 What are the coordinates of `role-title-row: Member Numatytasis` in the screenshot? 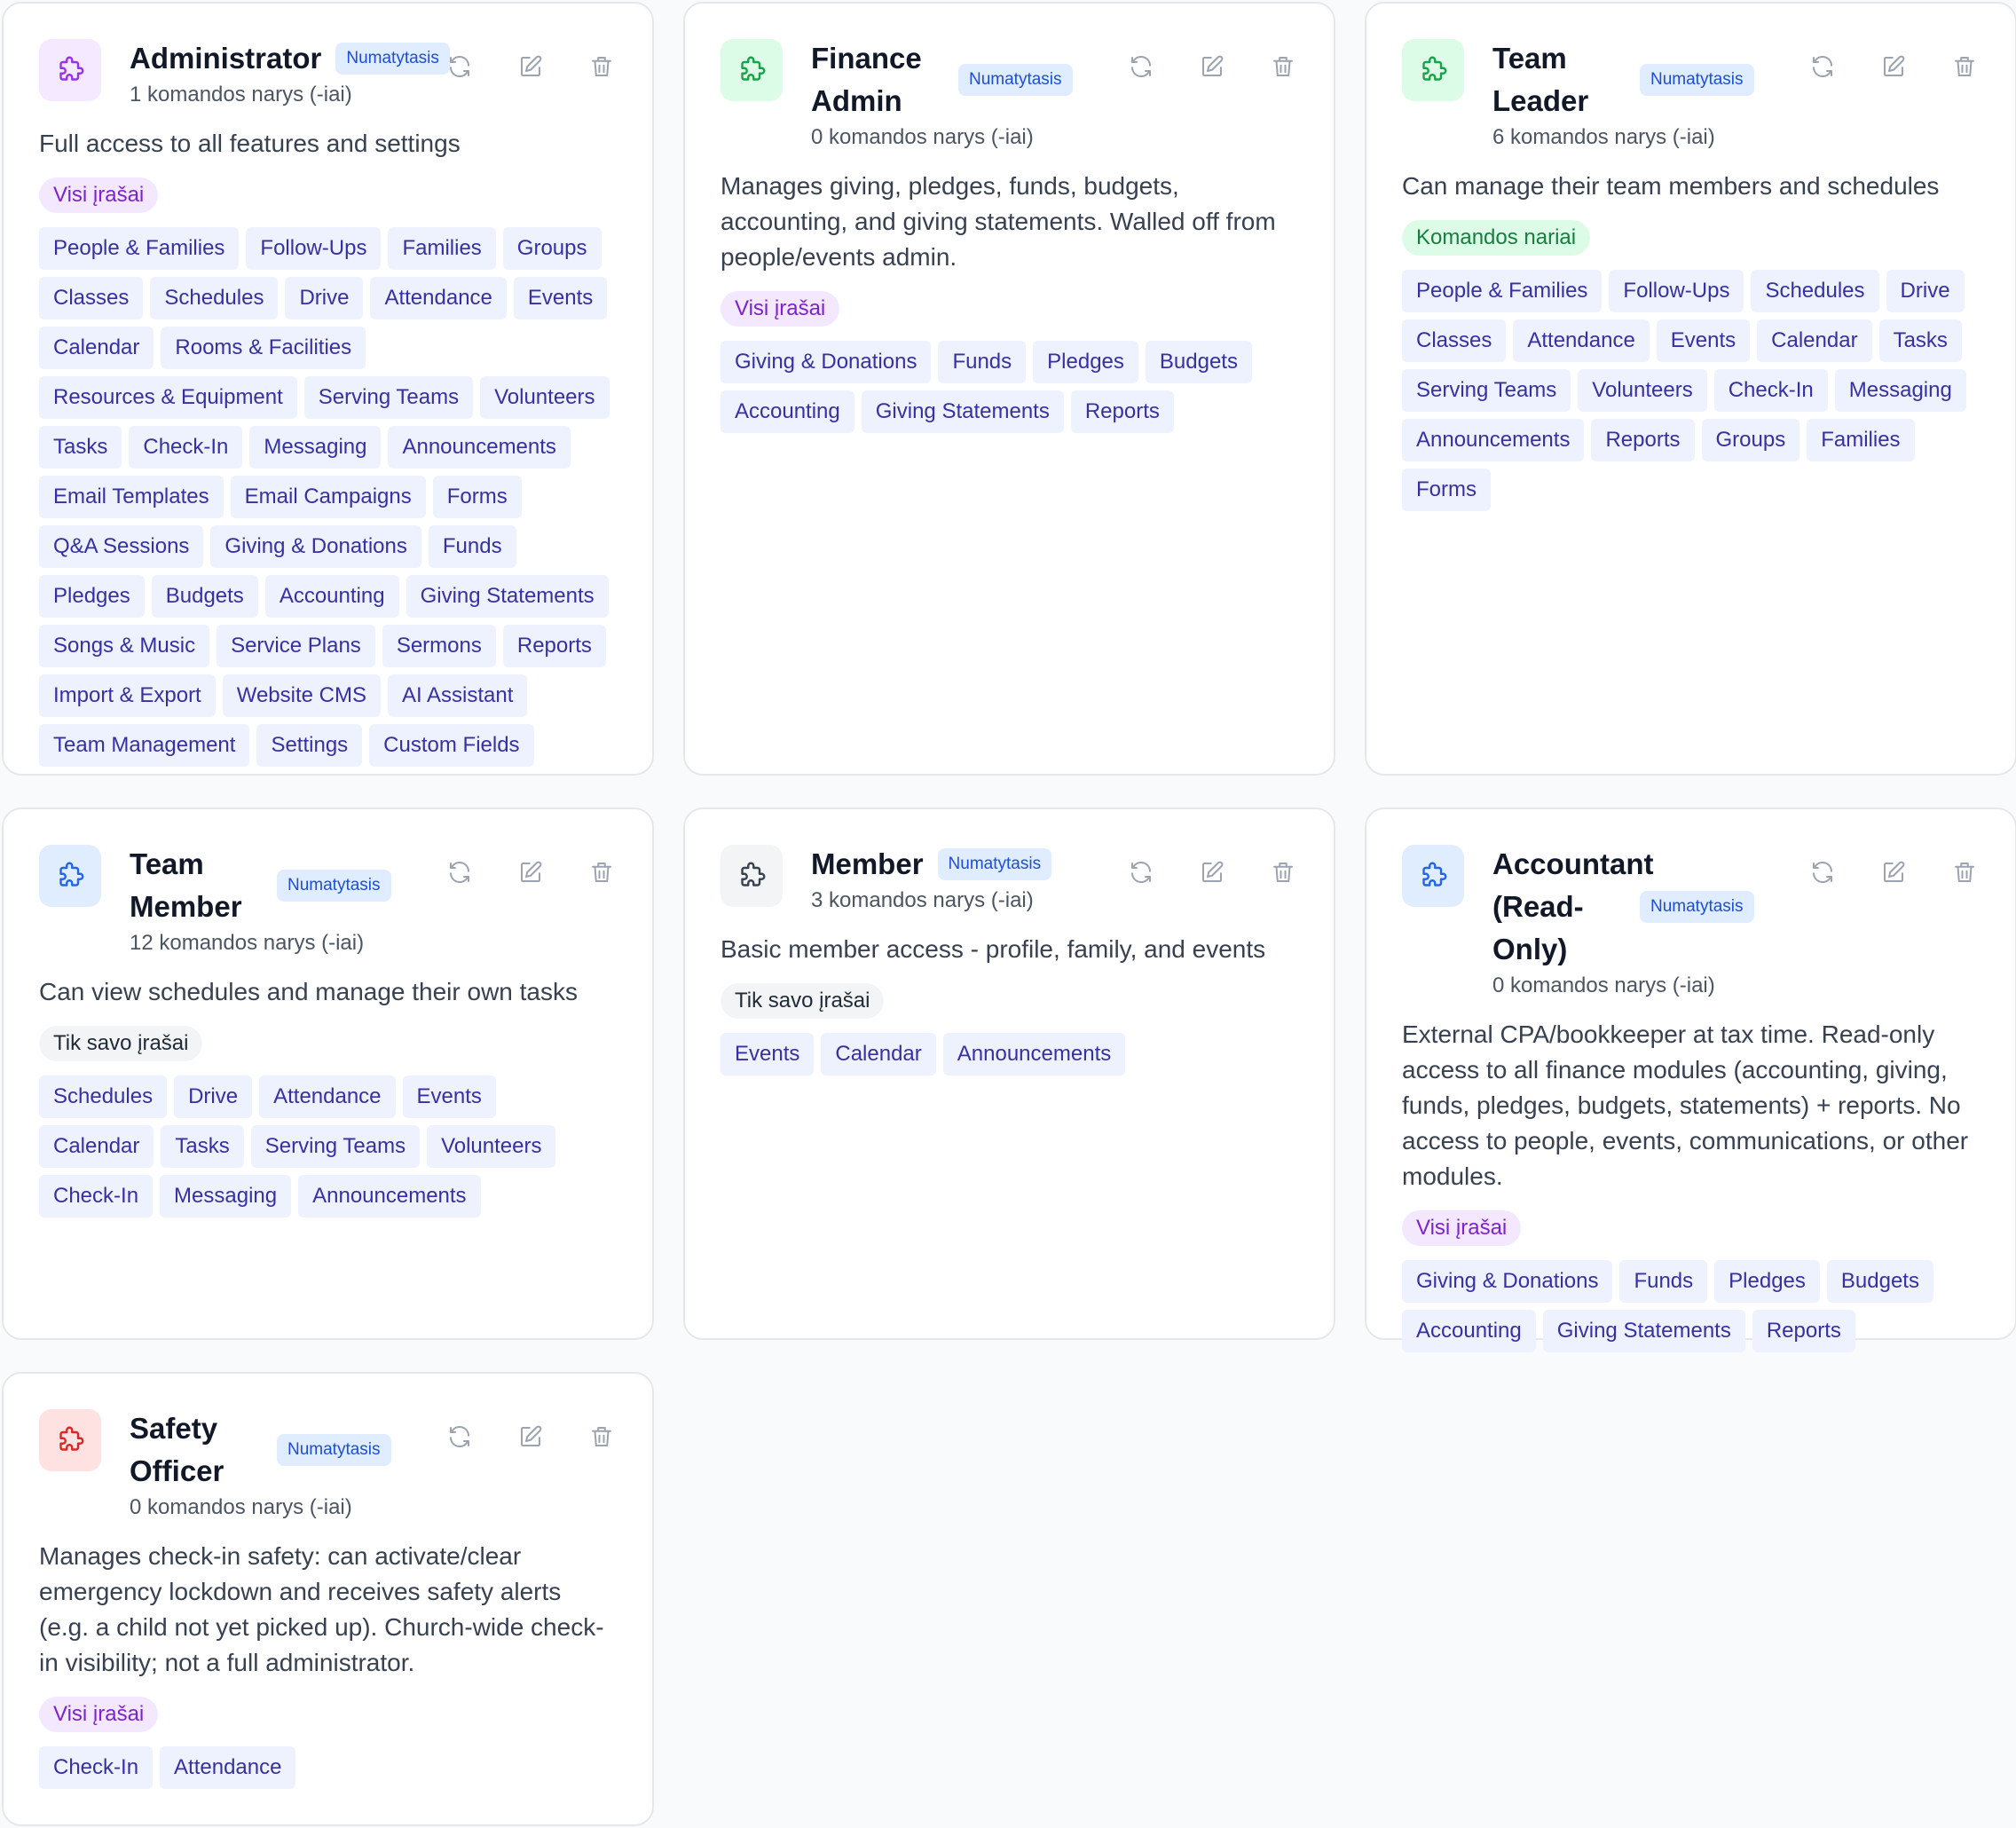 It's located at (960, 865).